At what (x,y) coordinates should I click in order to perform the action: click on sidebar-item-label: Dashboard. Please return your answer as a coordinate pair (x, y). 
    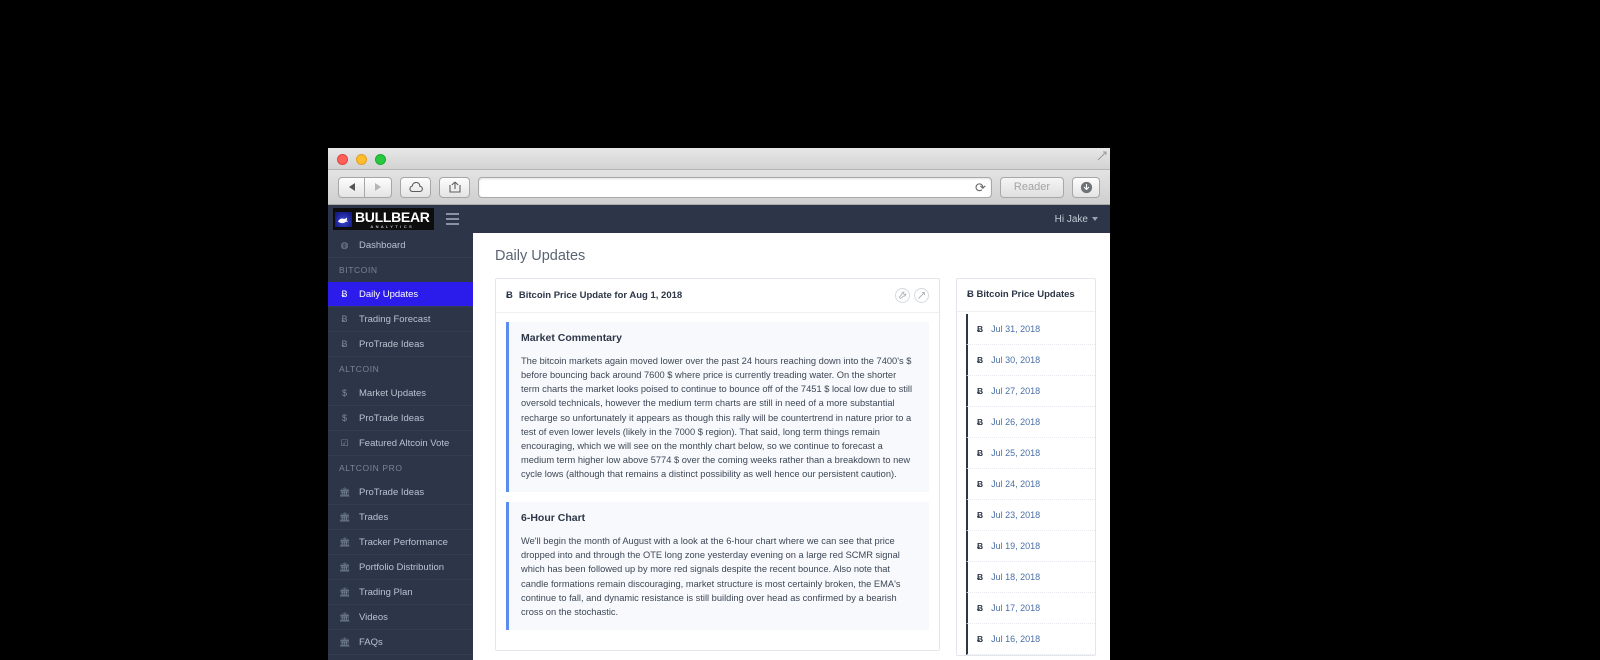
    Looking at the image, I should click on (382, 245).